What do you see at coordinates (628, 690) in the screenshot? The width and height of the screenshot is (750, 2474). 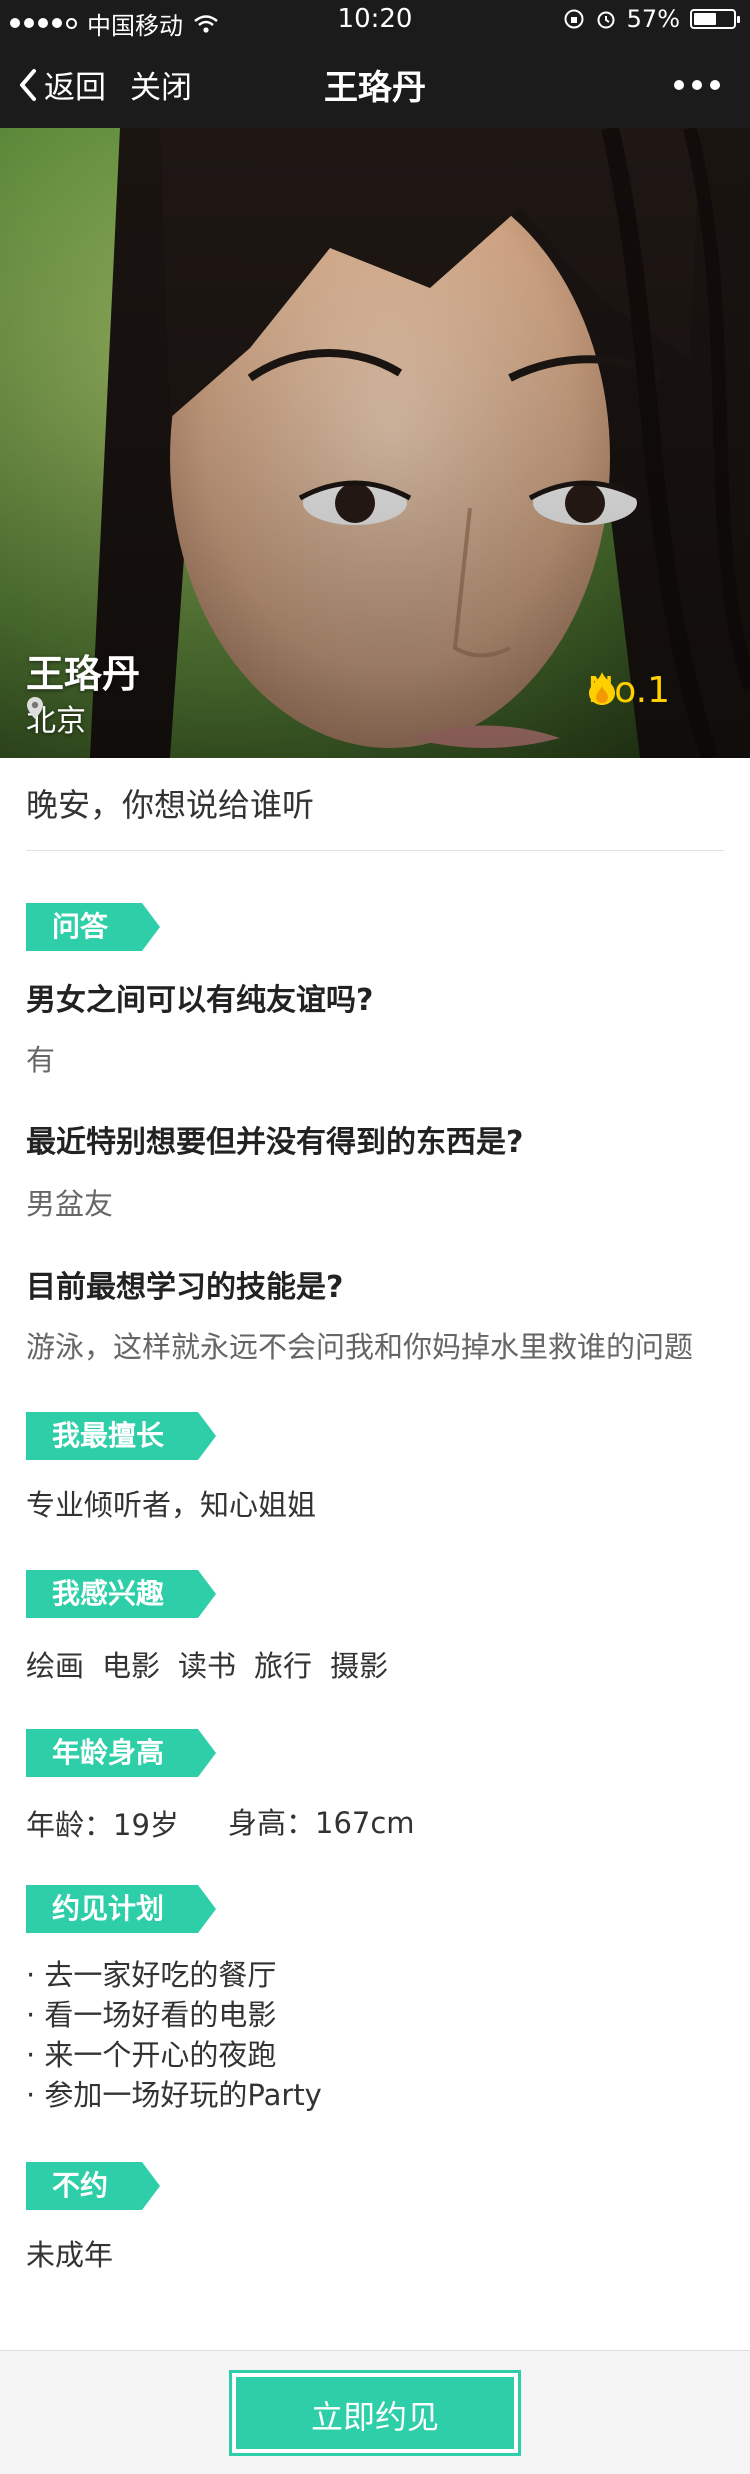 I see `rank-badge: No.1` at bounding box center [628, 690].